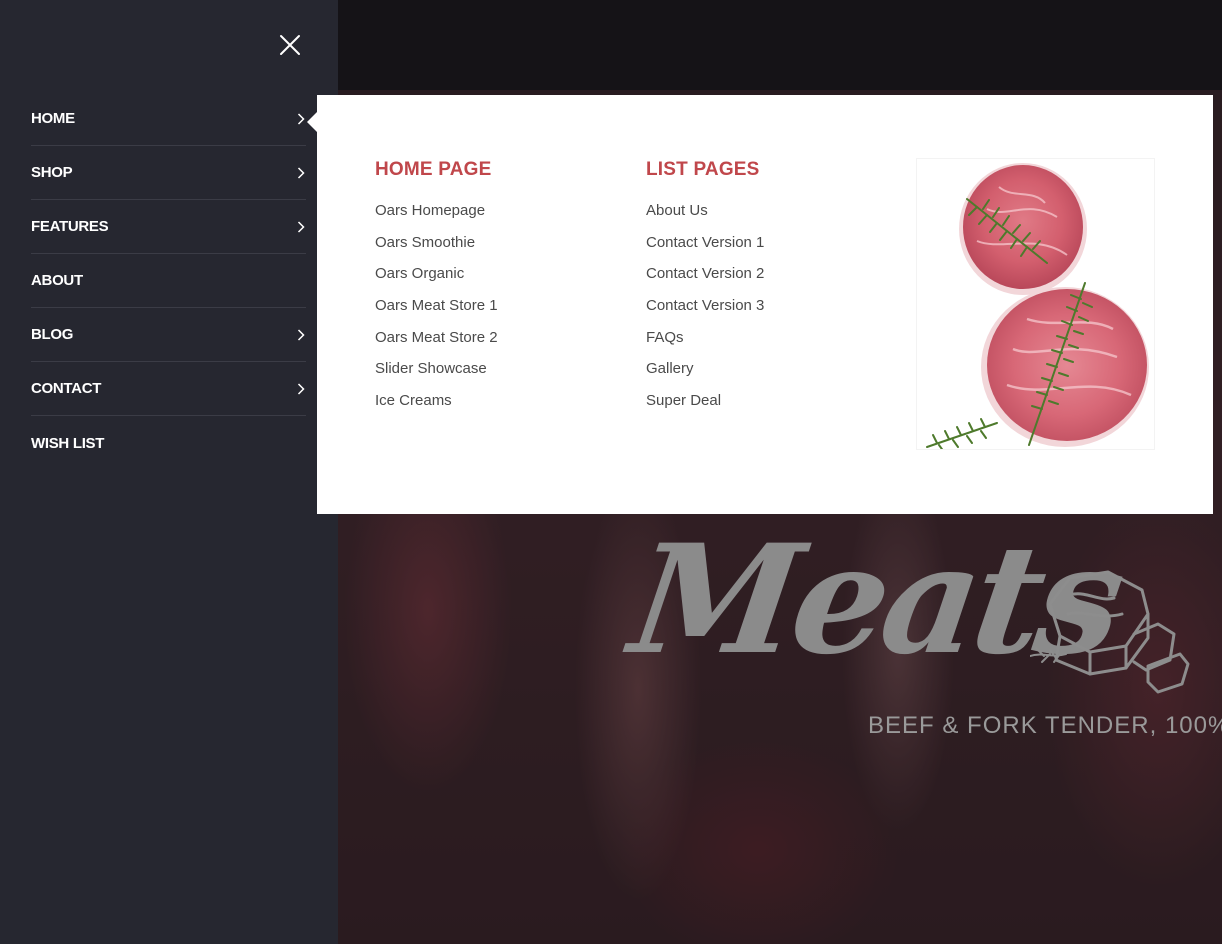  Describe the element at coordinates (705, 369) in the screenshot. I see `mega-menu-link: Gallery` at that location.